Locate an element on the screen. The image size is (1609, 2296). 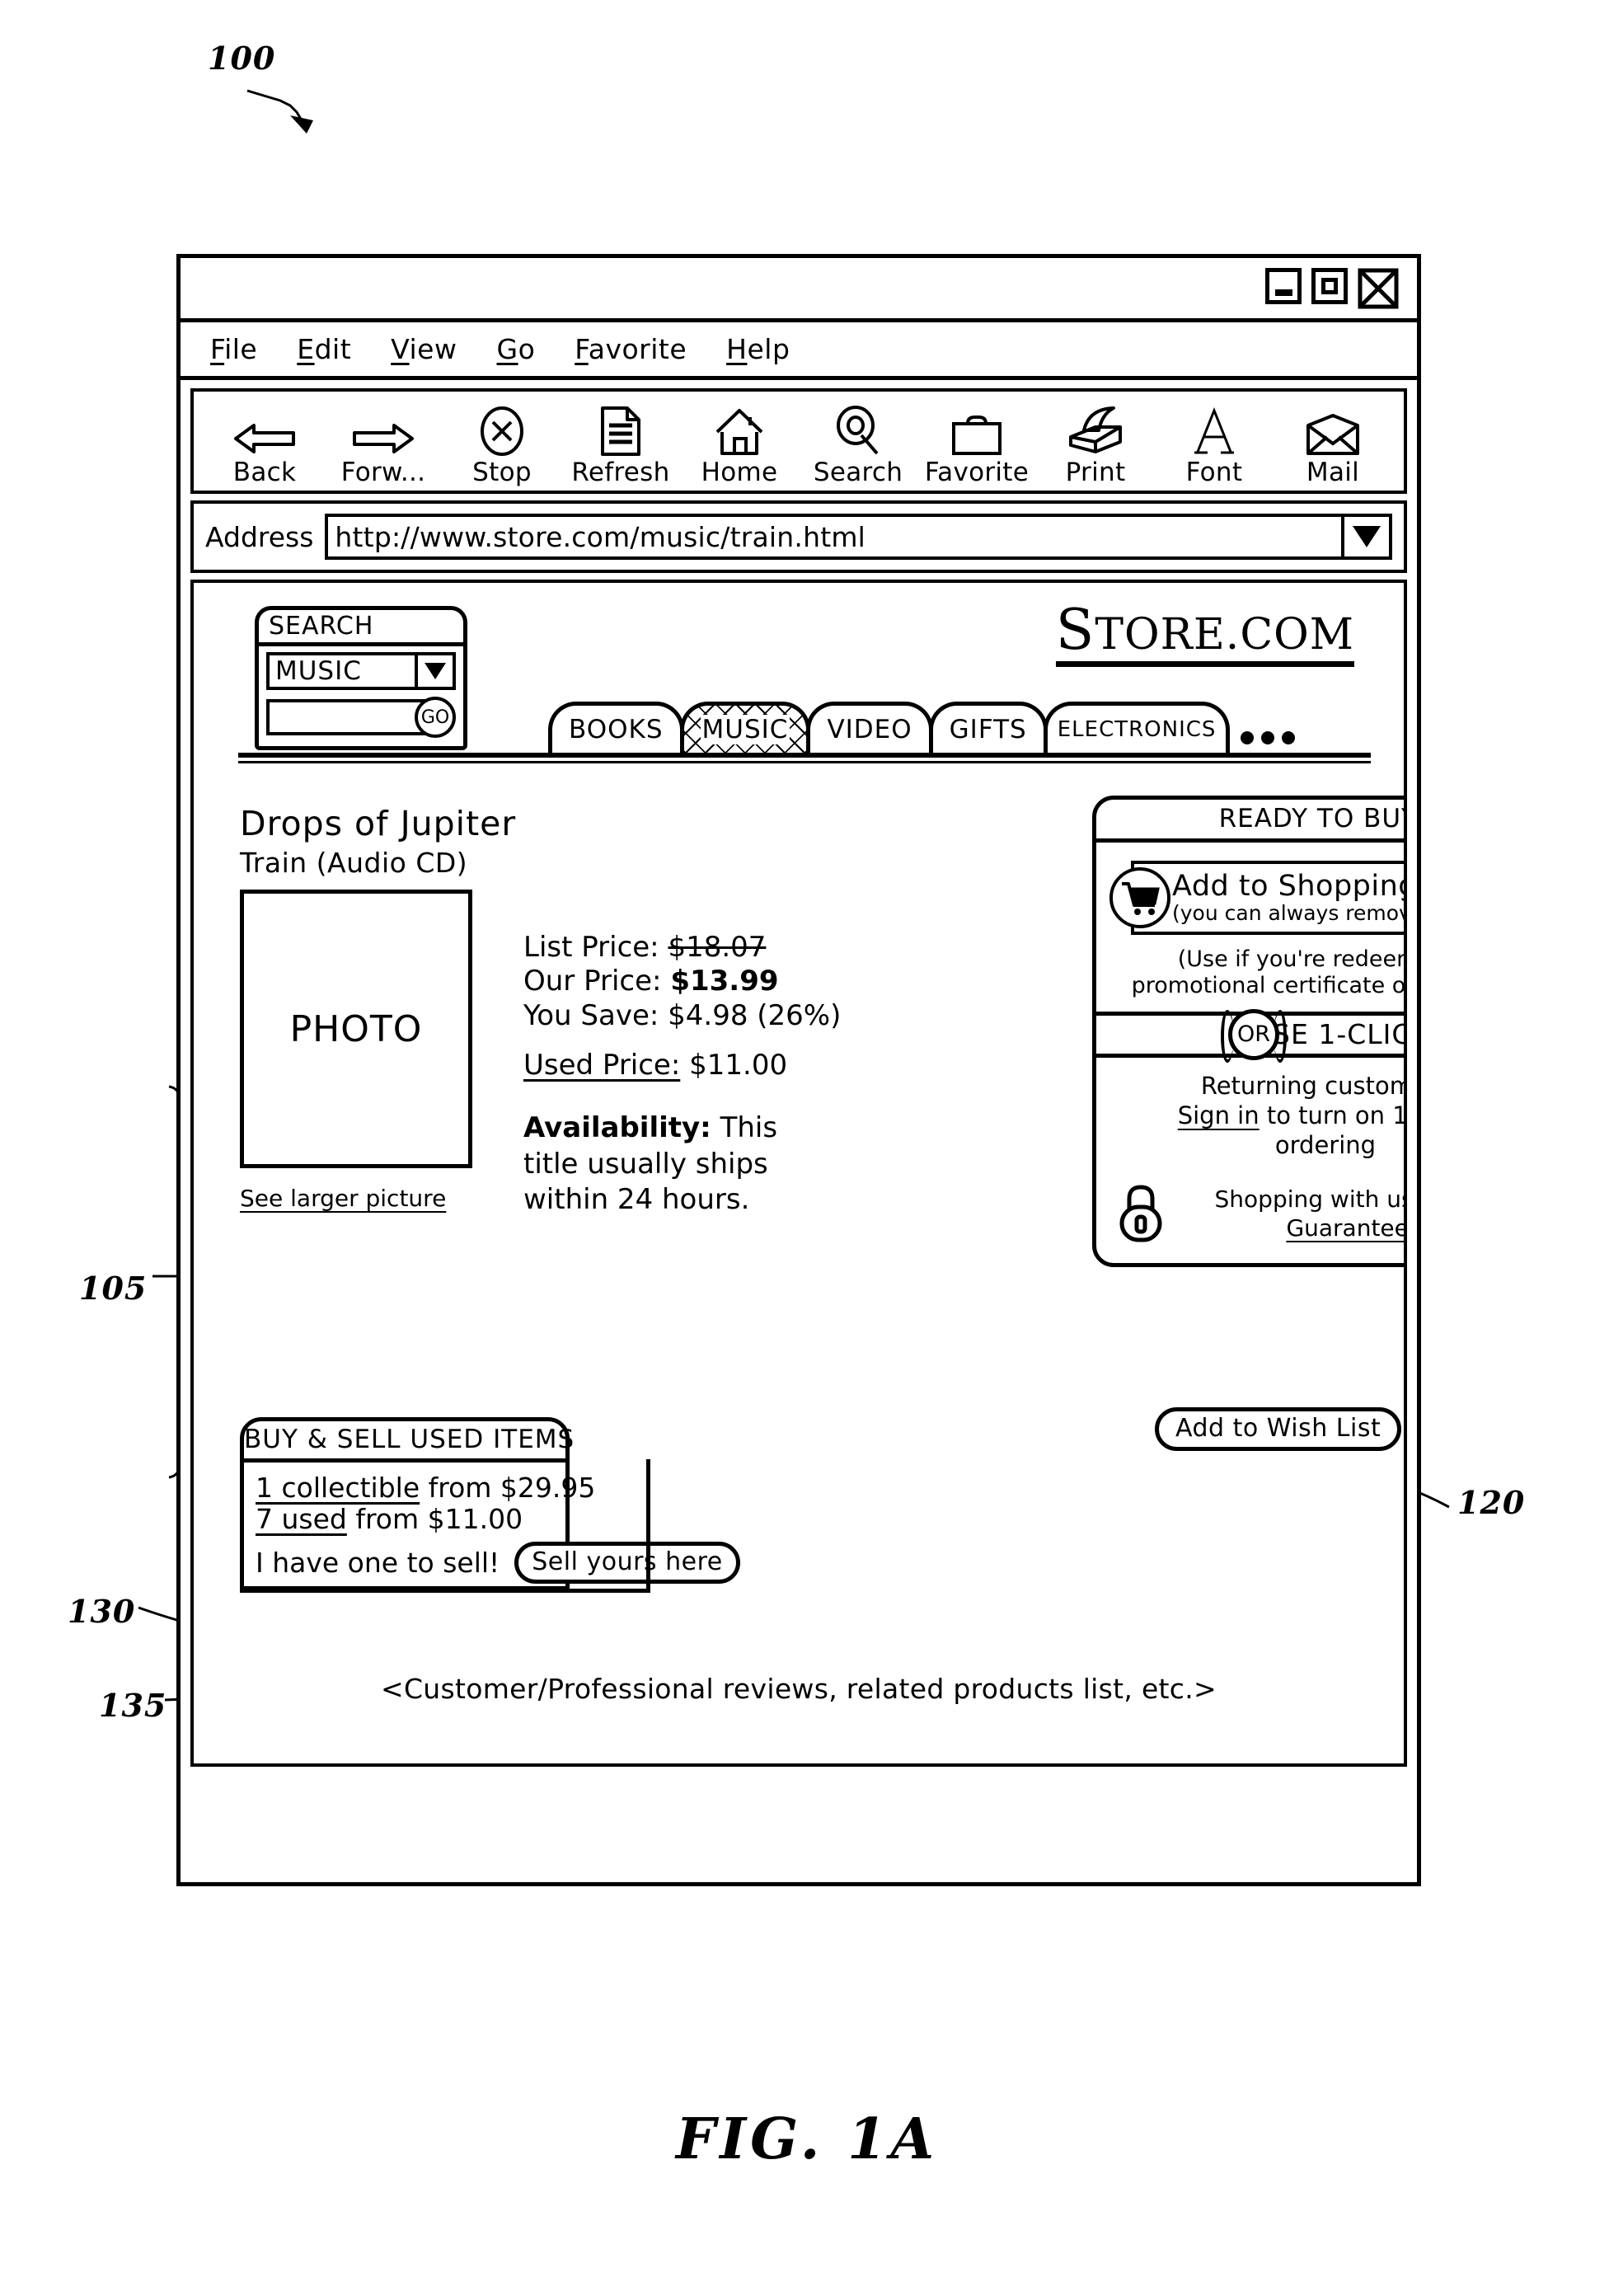
menu-item-favorite: Favorite is located at coordinates (631, 349).